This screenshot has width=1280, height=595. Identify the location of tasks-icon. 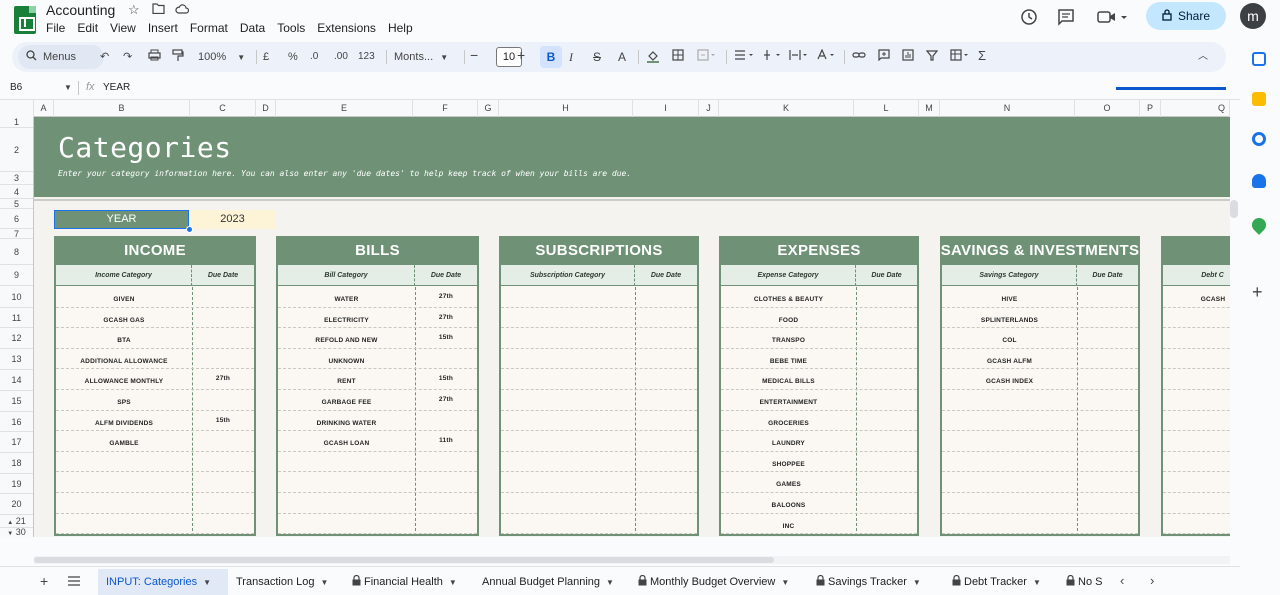
(1259, 139).